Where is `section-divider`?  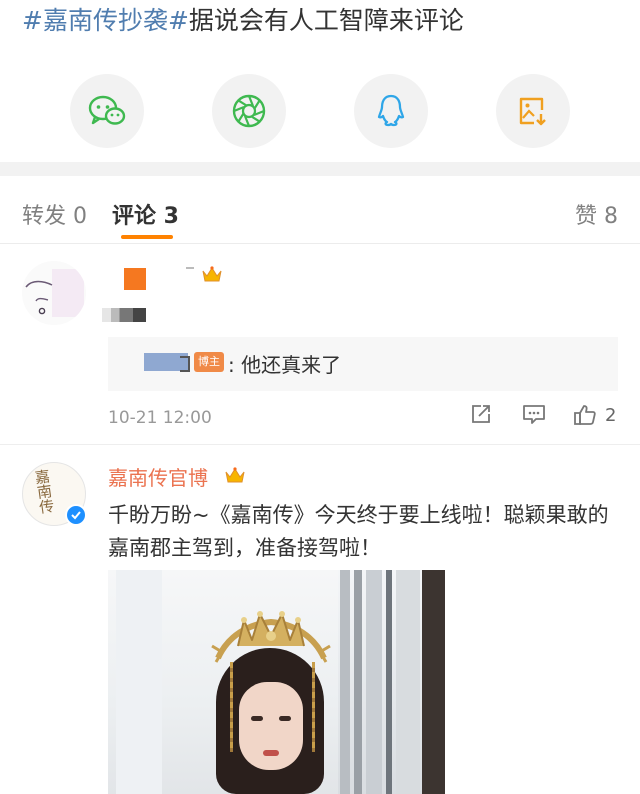
section-divider is located at coordinates (320, 169).